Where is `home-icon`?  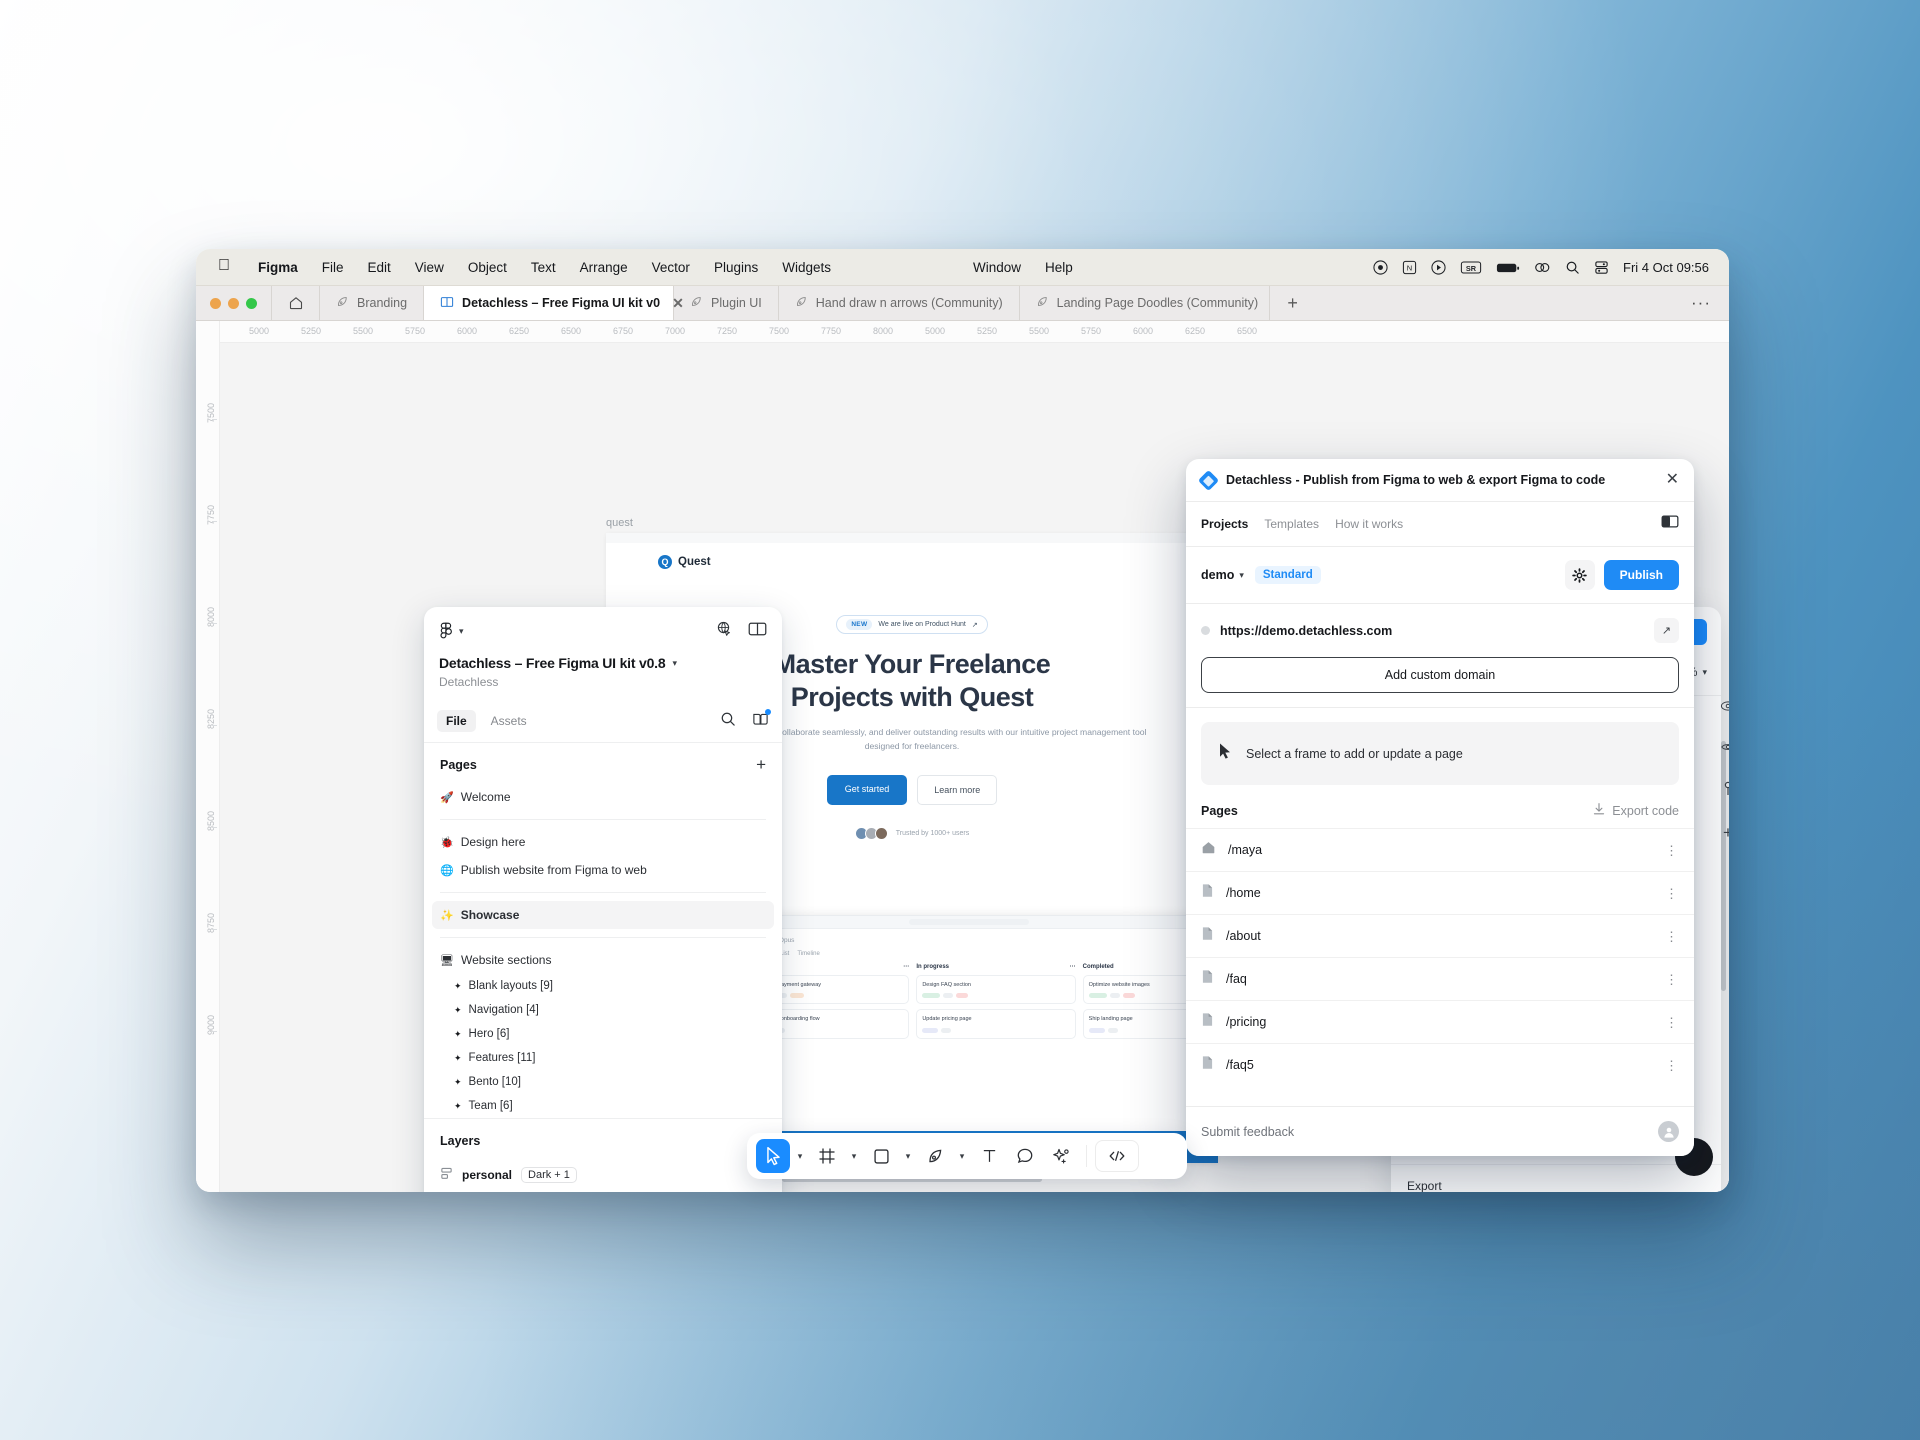 home-icon is located at coordinates (296, 303).